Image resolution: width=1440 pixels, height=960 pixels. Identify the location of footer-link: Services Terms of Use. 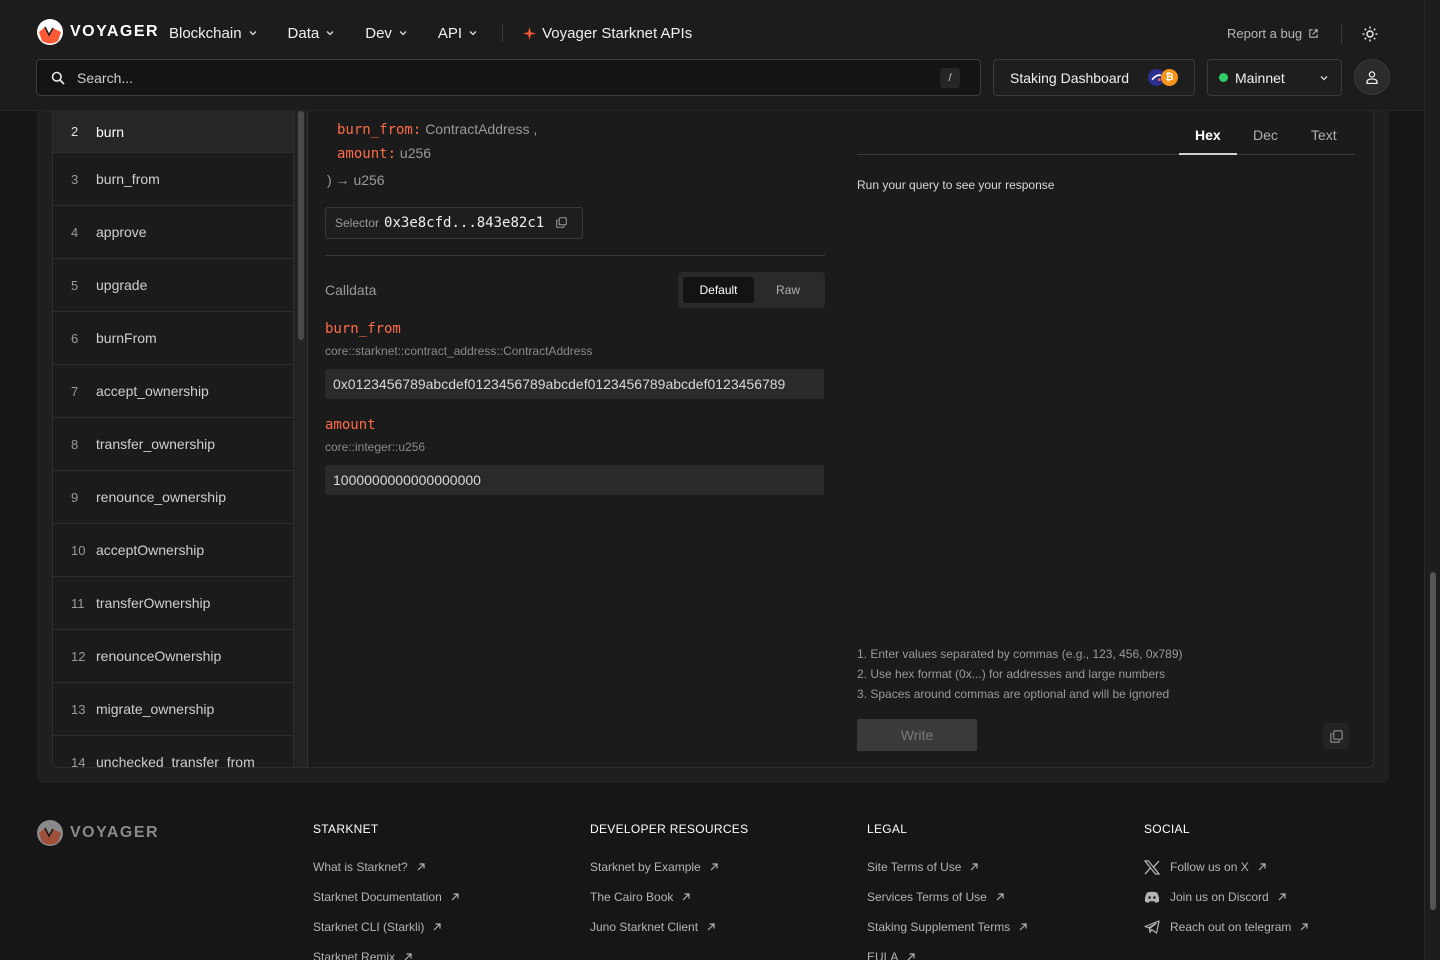
(947, 897).